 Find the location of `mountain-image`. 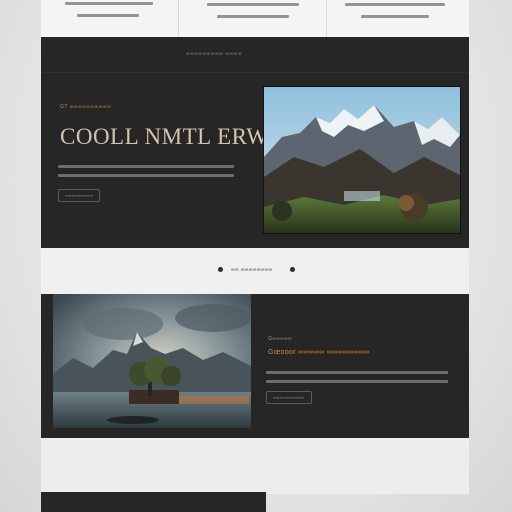

mountain-image is located at coordinates (362, 160).